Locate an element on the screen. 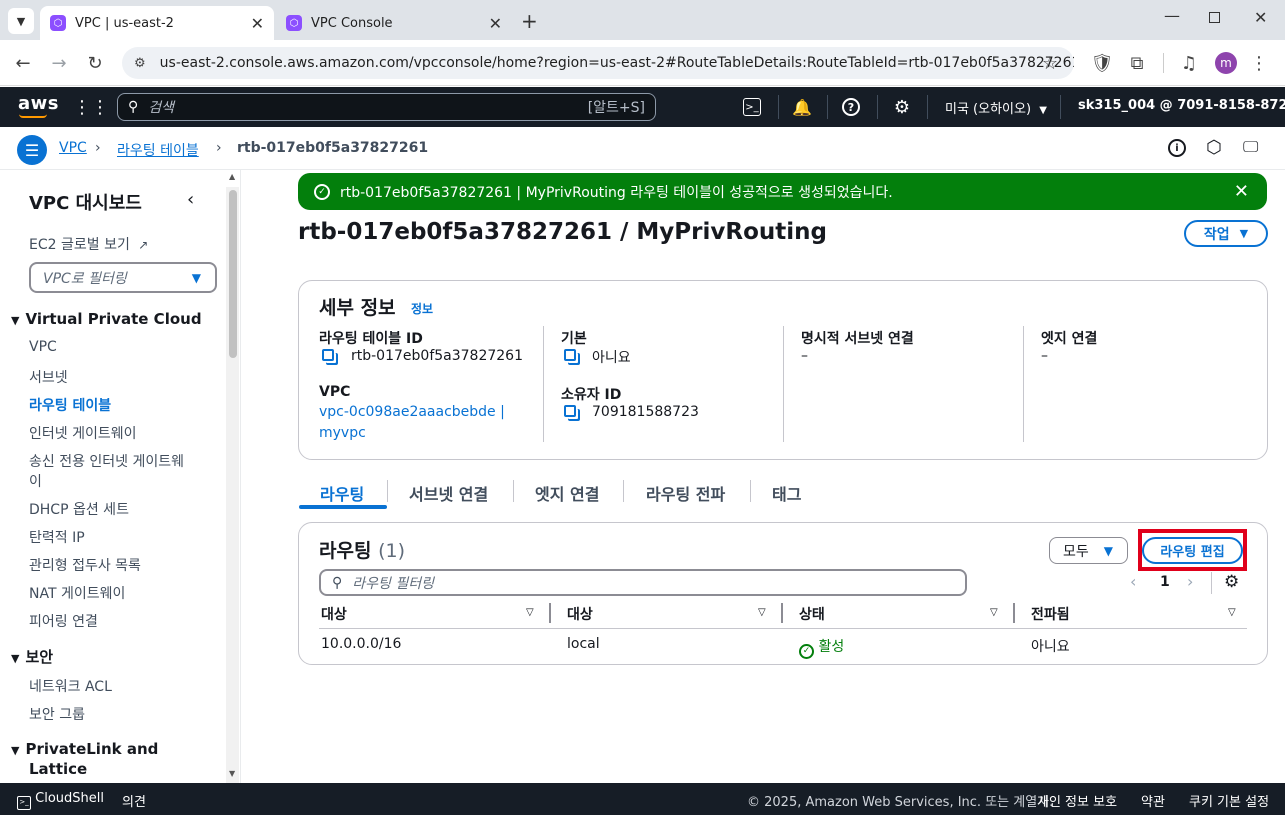  col-header-status: 상태 is located at coordinates (812, 614).